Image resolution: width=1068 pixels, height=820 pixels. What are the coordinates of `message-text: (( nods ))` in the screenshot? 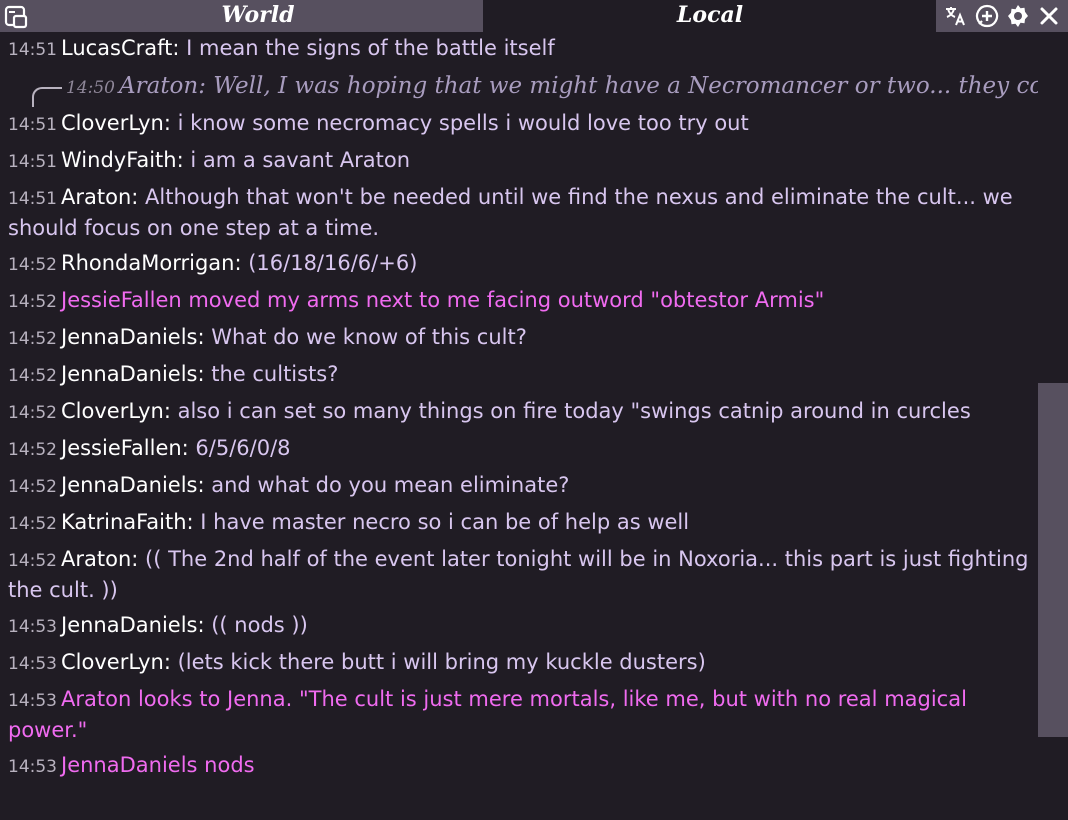 It's located at (256, 625).